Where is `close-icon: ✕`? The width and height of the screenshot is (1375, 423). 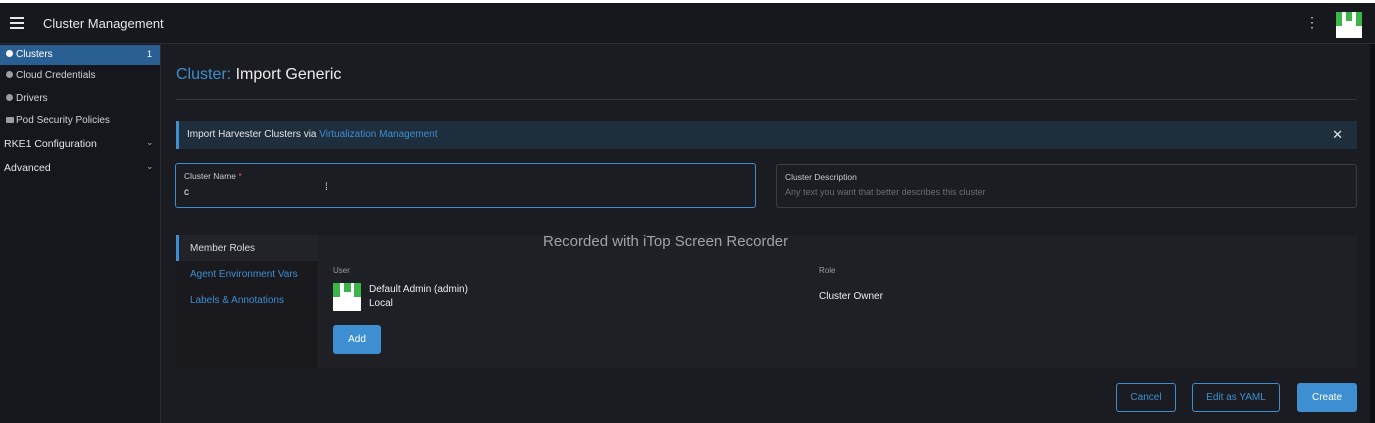
close-icon: ✕ is located at coordinates (1337, 135).